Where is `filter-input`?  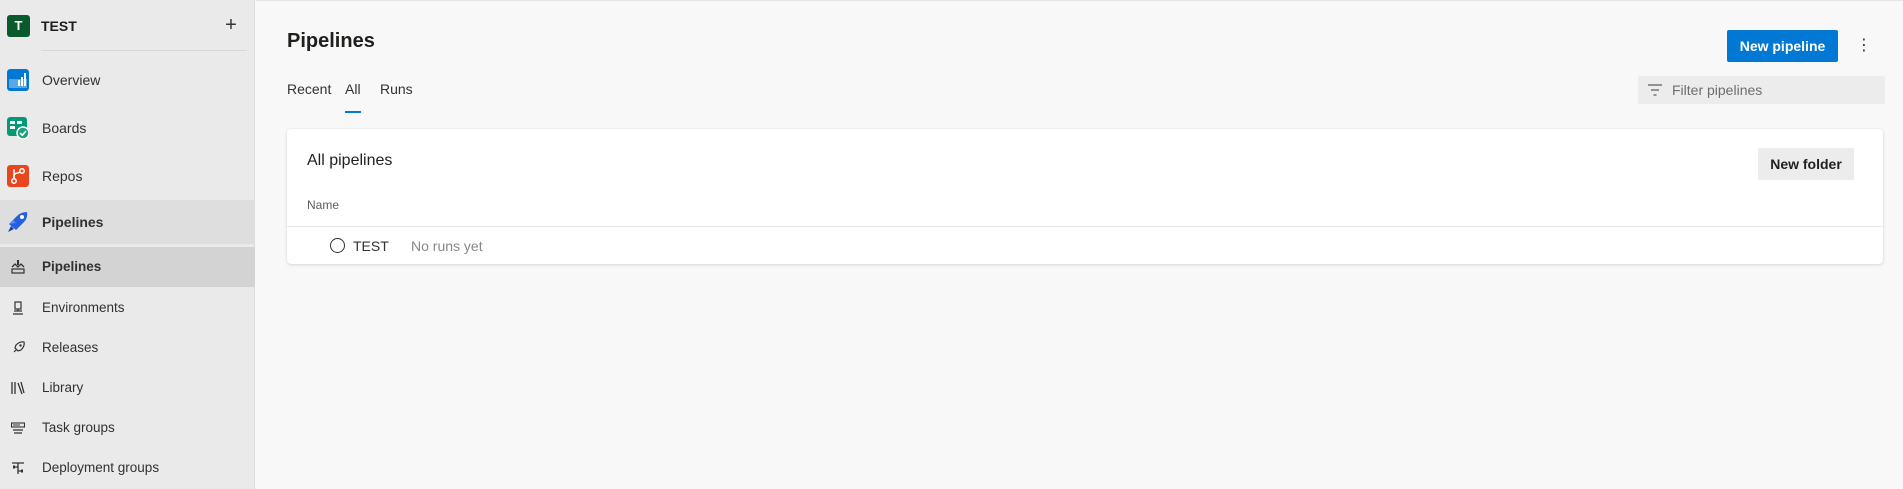
filter-input is located at coordinates (1774, 90).